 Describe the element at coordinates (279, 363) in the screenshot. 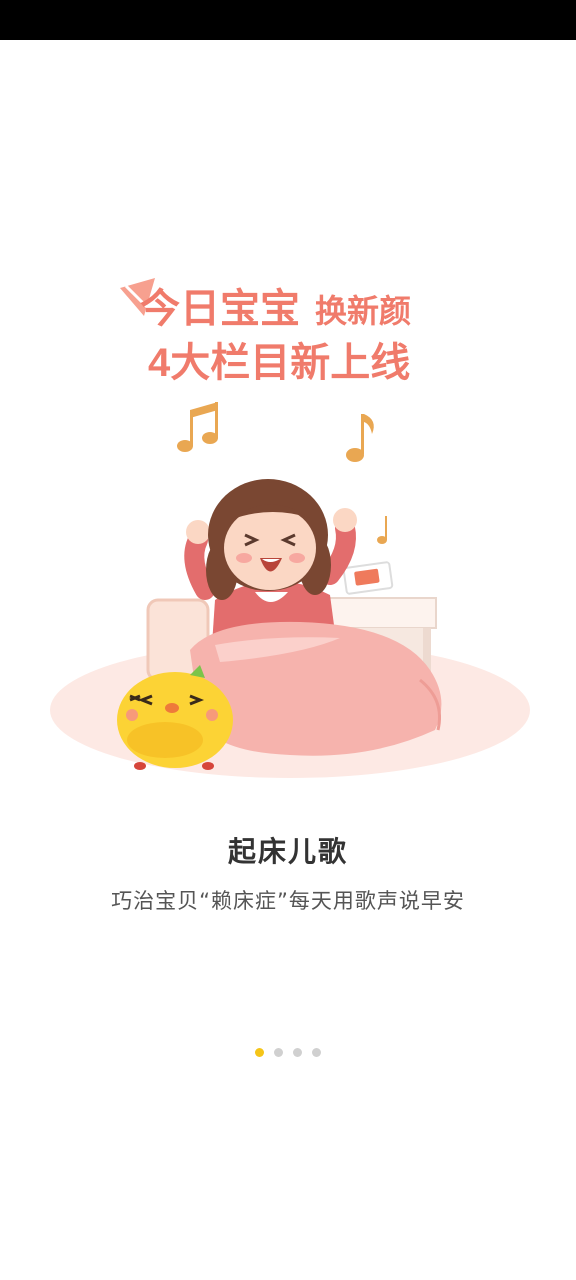

I see `banner-line2: 4大栏目新上线` at that location.